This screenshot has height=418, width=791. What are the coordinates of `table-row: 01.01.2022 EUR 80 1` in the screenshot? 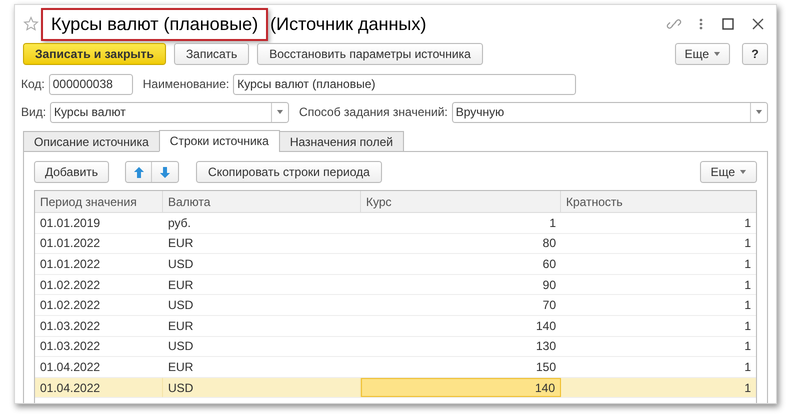 It's located at (395, 244).